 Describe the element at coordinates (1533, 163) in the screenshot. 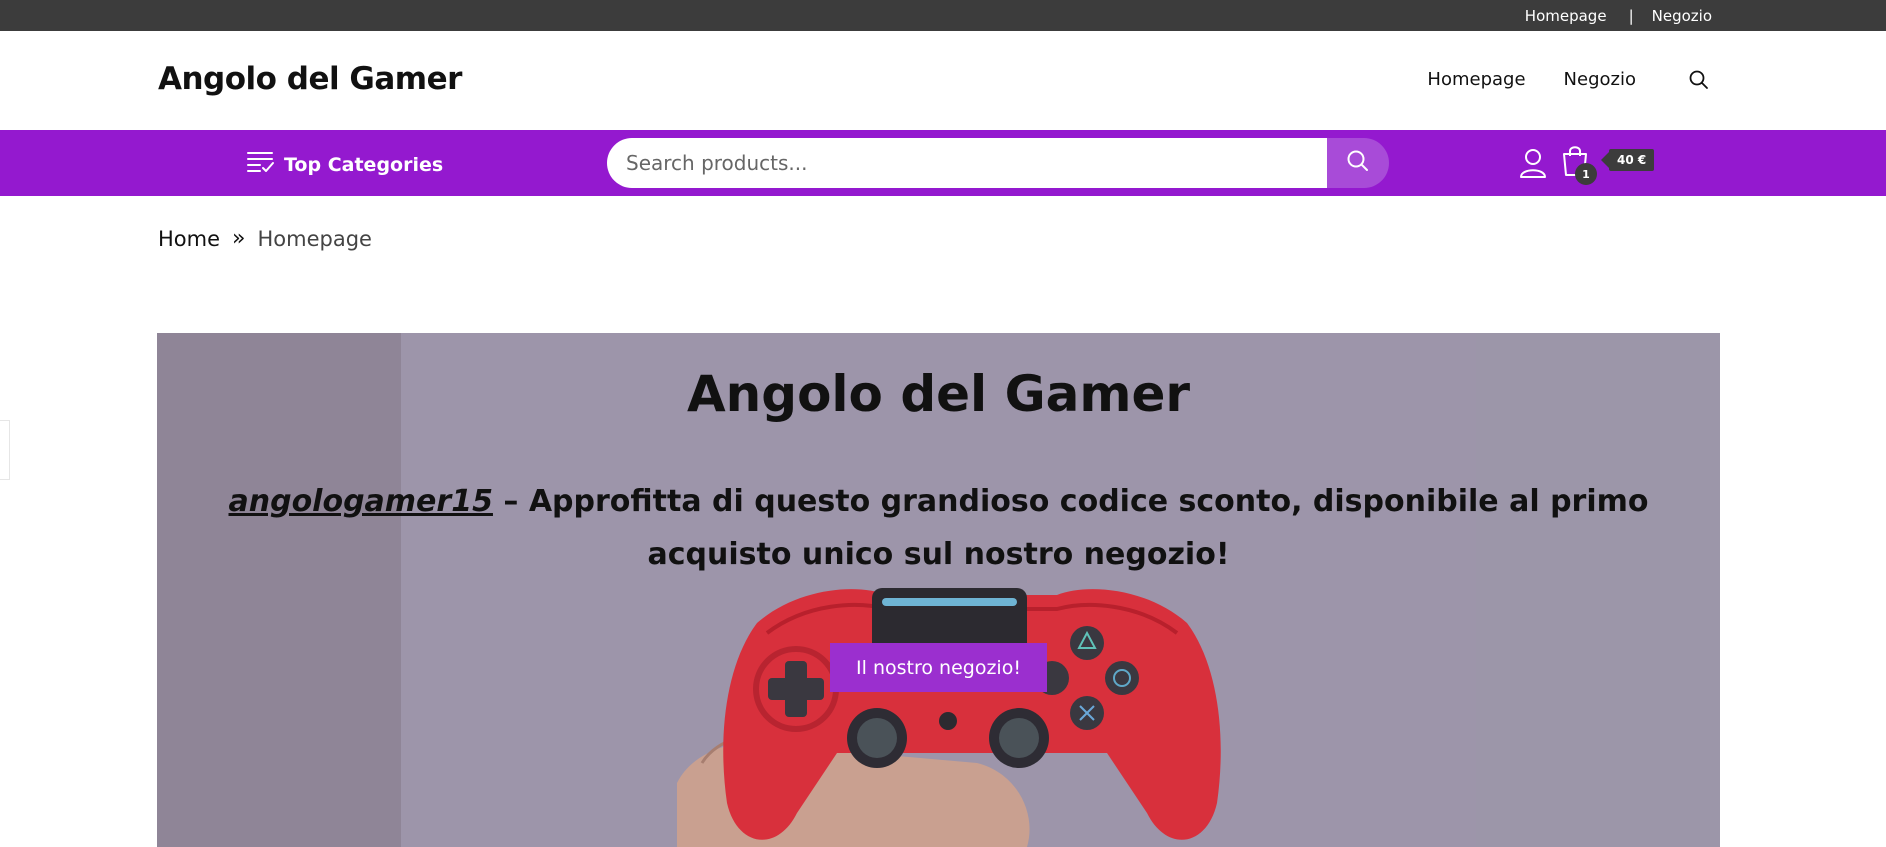

I see `user-icon` at that location.